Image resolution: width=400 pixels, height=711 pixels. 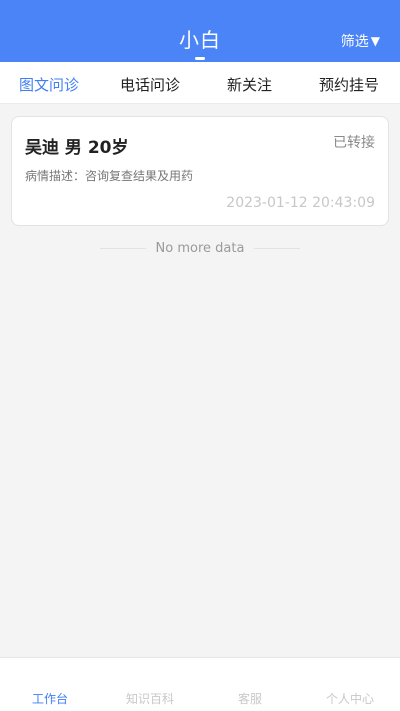 What do you see at coordinates (200, 83) in the screenshot?
I see `consultation-tabs: 图文问诊 电话问诊 新关注 预约挂号` at bounding box center [200, 83].